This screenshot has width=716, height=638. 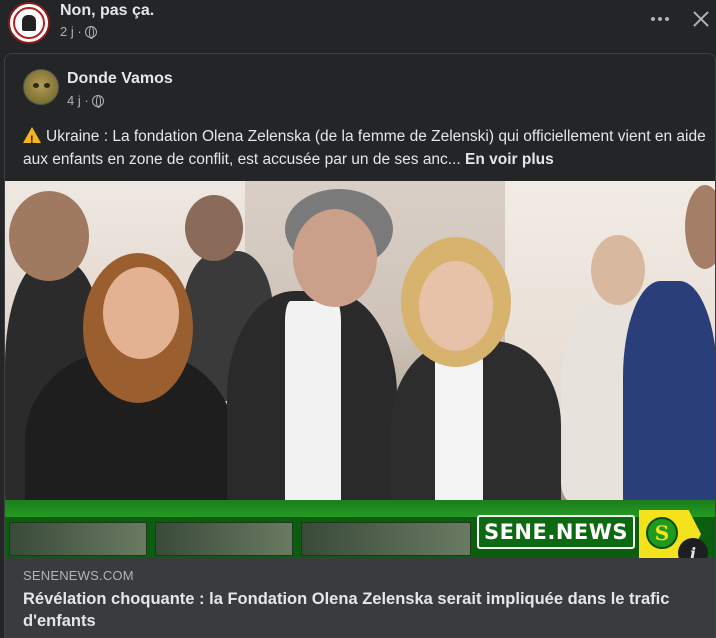 What do you see at coordinates (509, 159) in the screenshot?
I see `see-more-link: En voir plus` at bounding box center [509, 159].